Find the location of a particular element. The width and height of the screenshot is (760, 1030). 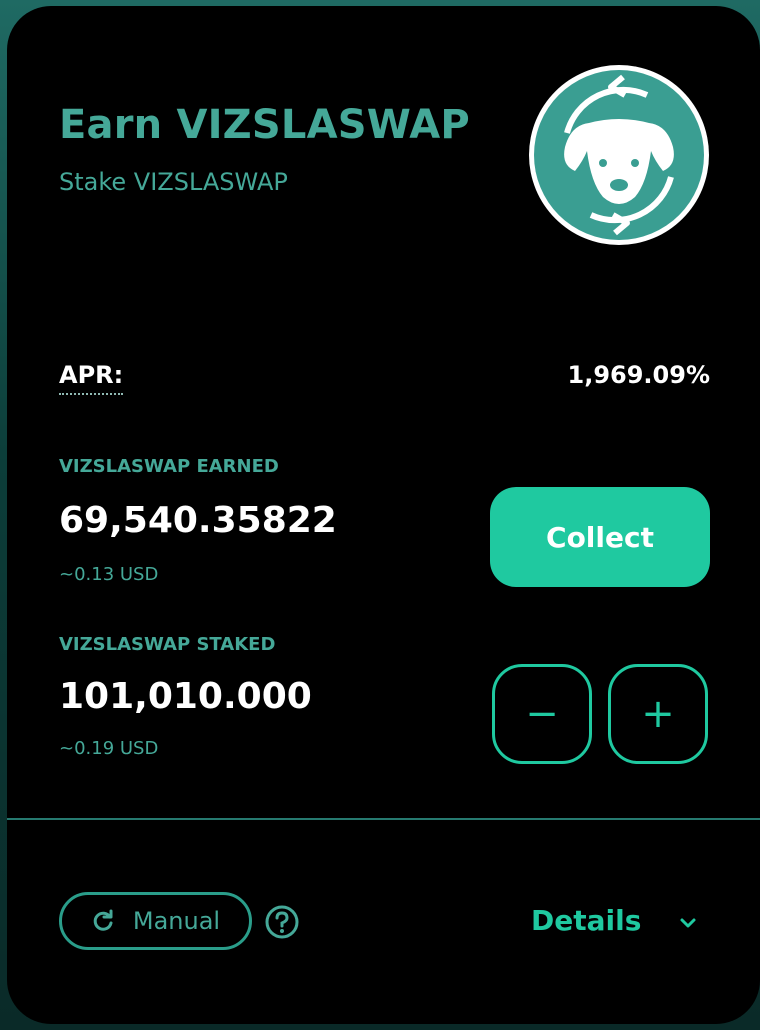

staked-label: VIZSLASWAP STAKED is located at coordinates (167, 644).